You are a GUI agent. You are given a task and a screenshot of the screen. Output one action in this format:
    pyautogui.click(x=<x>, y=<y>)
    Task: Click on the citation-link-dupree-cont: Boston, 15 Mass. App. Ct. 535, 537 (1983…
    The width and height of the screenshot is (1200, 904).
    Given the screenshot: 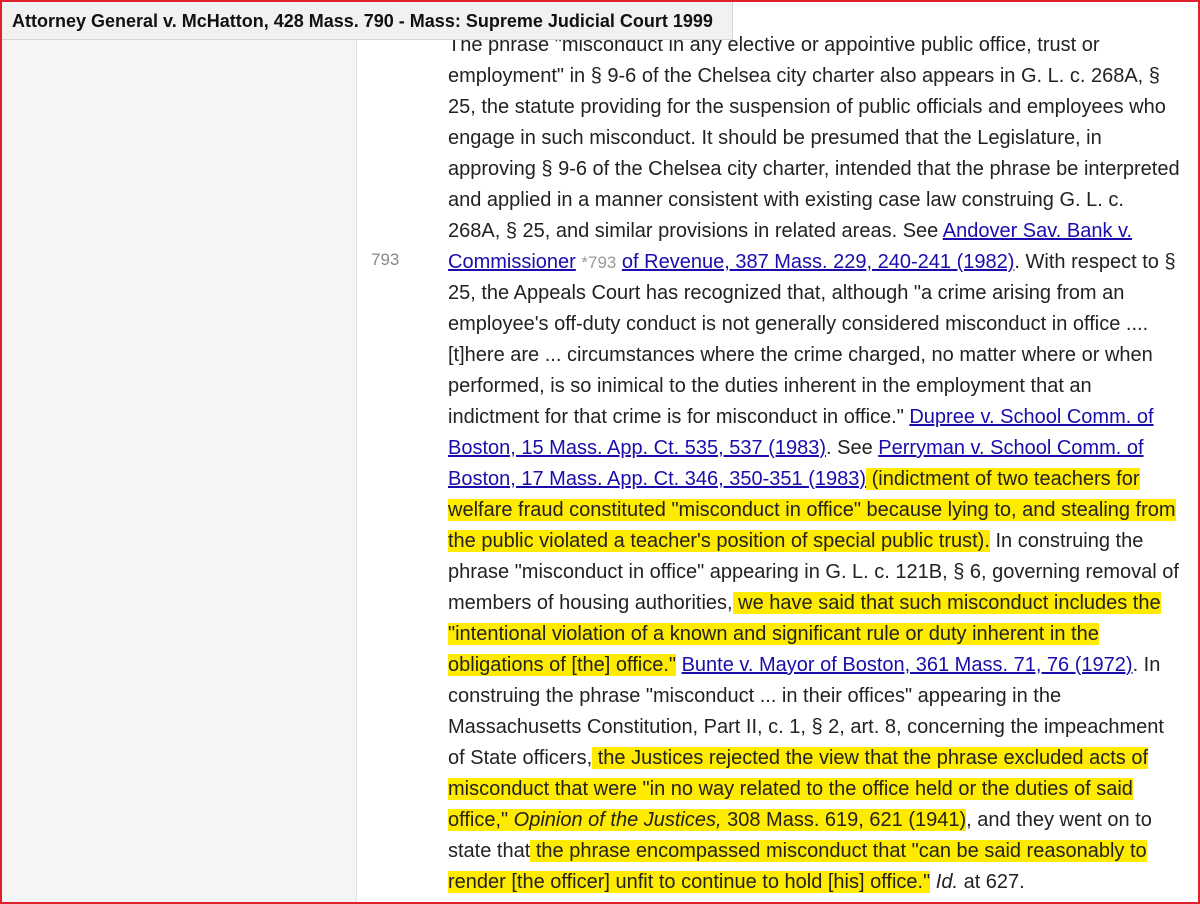 What is the action you would take?
    pyautogui.click(x=637, y=448)
    